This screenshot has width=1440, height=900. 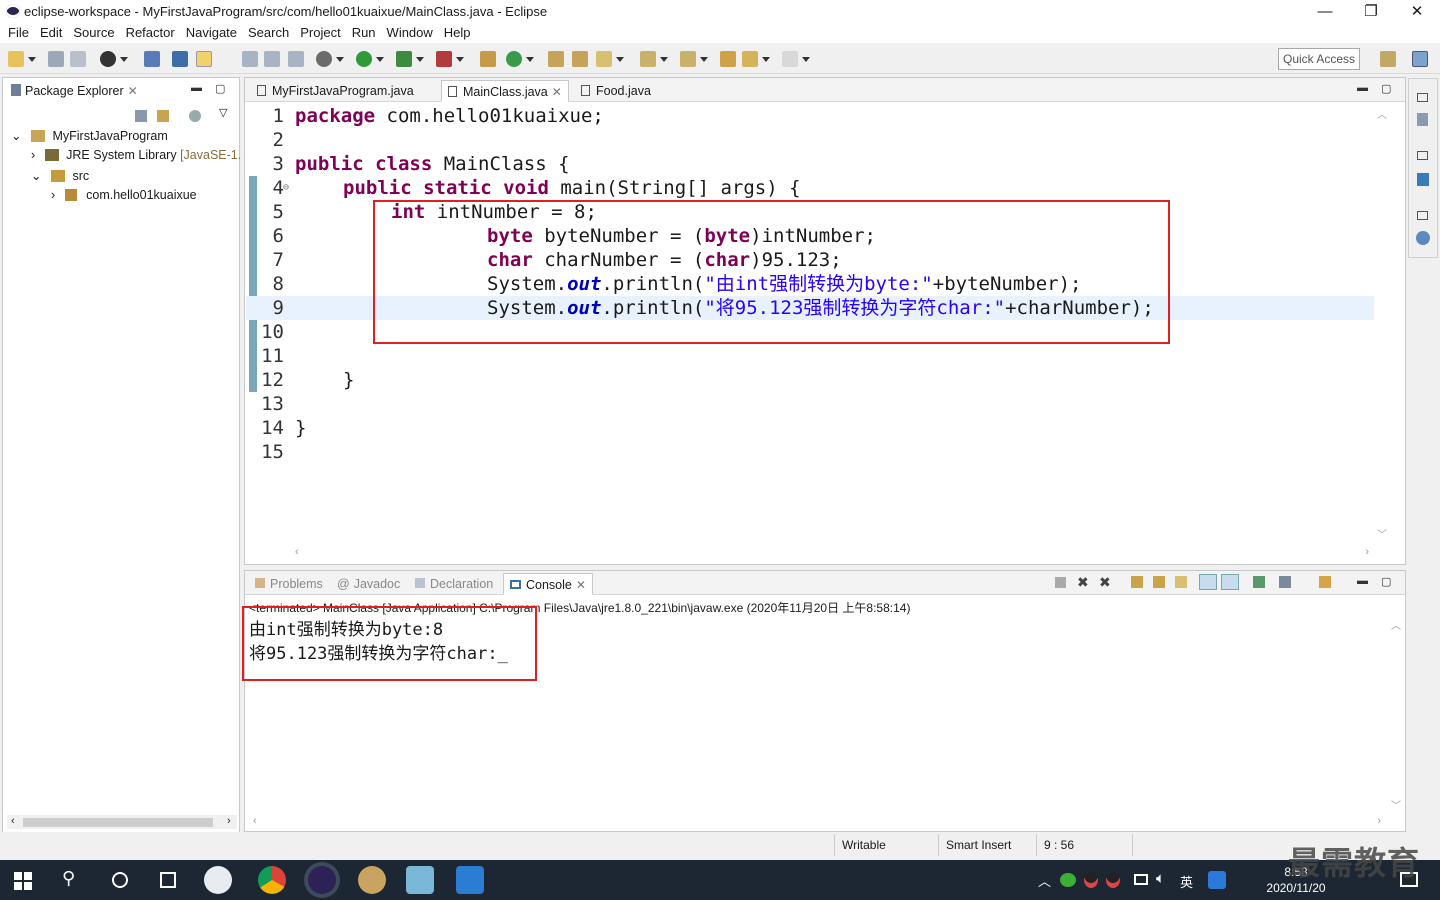 What do you see at coordinates (1383, 324) in the screenshot?
I see `vertical-scrollbar: ︿ ﹀` at bounding box center [1383, 324].